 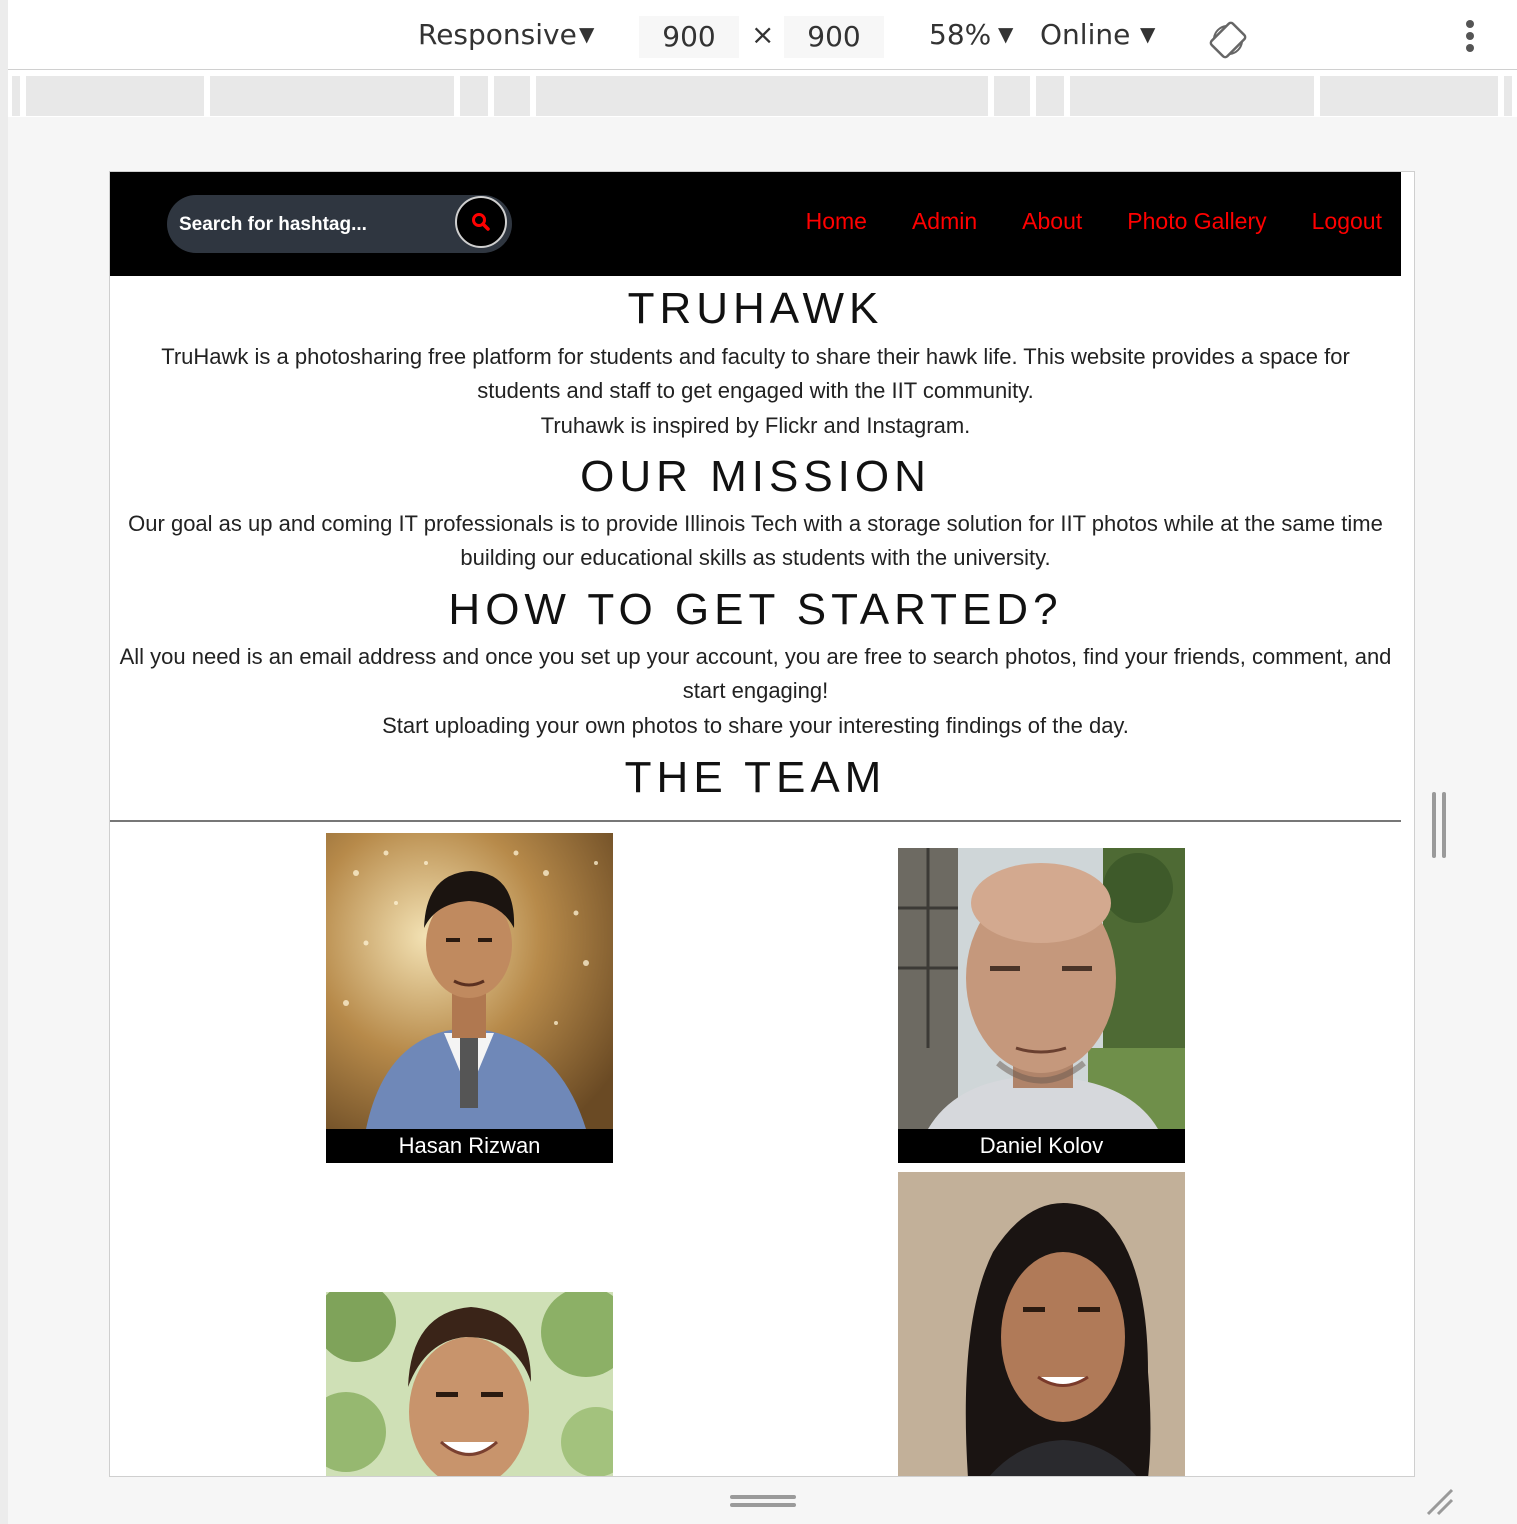 What do you see at coordinates (1147, 34) in the screenshot?
I see `network-dropdown-icon: ▼` at bounding box center [1147, 34].